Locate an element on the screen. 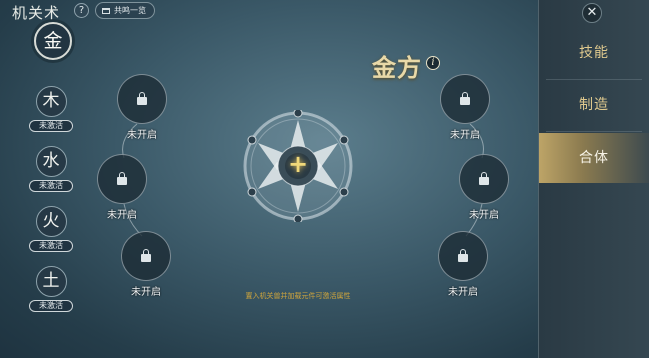 The image size is (649, 358). tab-skills: 技能 is located at coordinates (594, 53).